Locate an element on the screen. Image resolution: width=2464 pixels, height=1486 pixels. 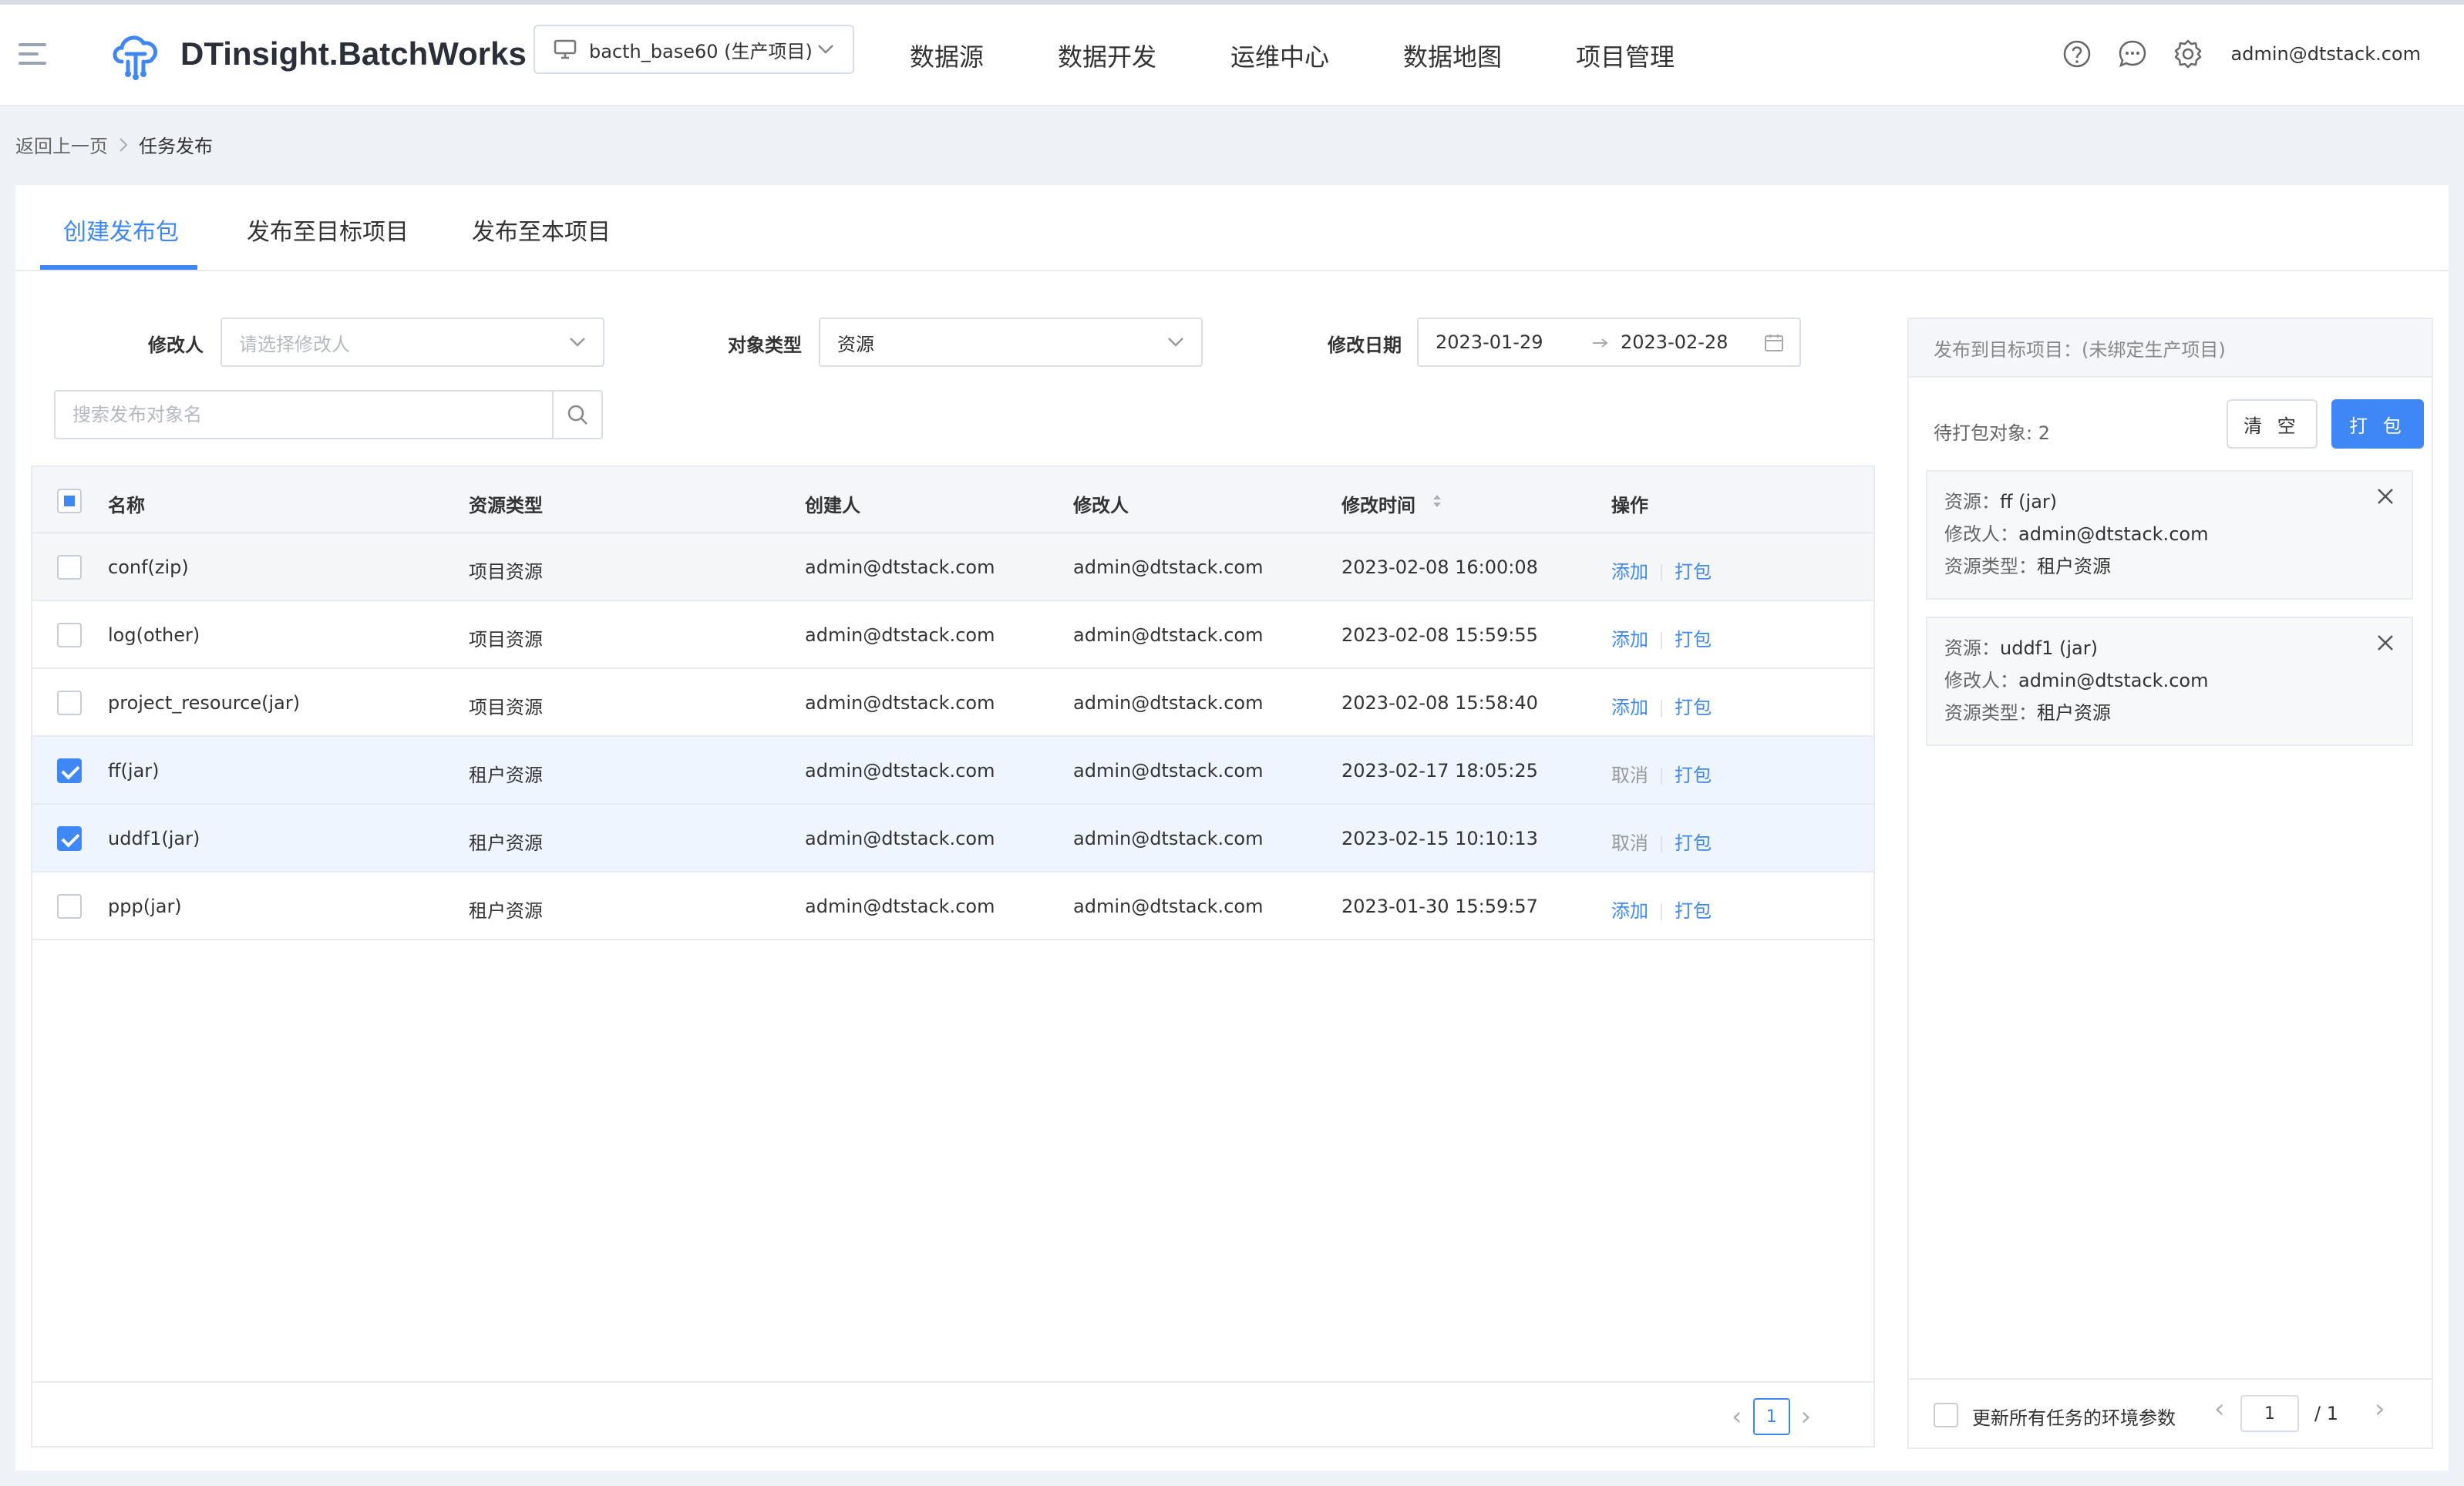
date-label: 修改日期 is located at coordinates (1365, 345).